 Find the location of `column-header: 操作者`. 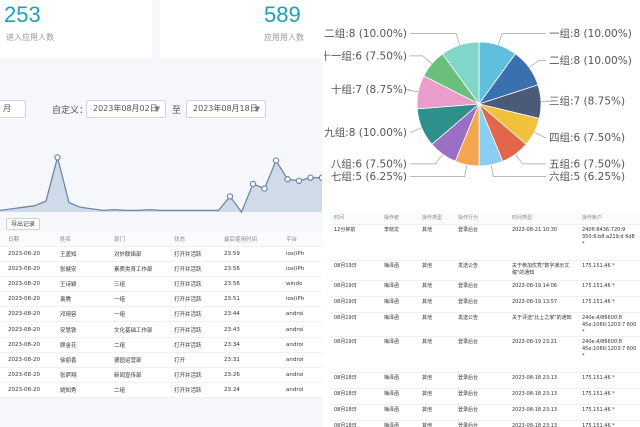

column-header: 操作者 is located at coordinates (399, 218).